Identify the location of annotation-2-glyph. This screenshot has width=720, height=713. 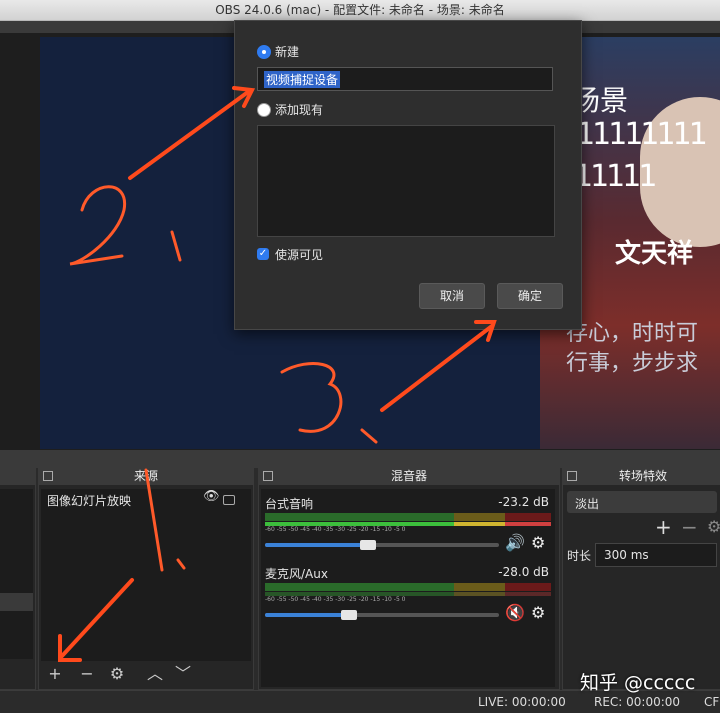
(98, 225).